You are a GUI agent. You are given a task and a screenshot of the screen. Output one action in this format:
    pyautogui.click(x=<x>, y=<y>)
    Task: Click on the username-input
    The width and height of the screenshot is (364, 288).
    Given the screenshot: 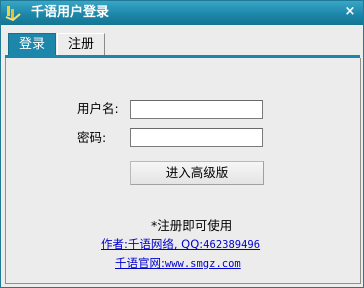 What is the action you would take?
    pyautogui.click(x=196, y=109)
    